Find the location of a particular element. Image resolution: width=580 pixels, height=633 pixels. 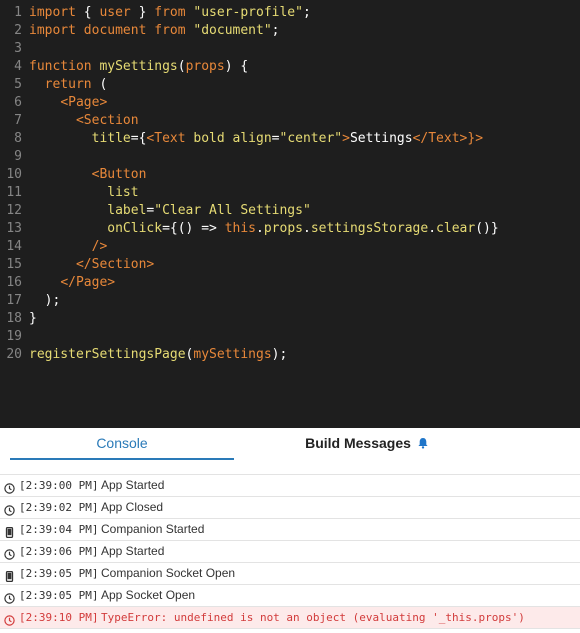

code-token: <Text is located at coordinates (166, 138).